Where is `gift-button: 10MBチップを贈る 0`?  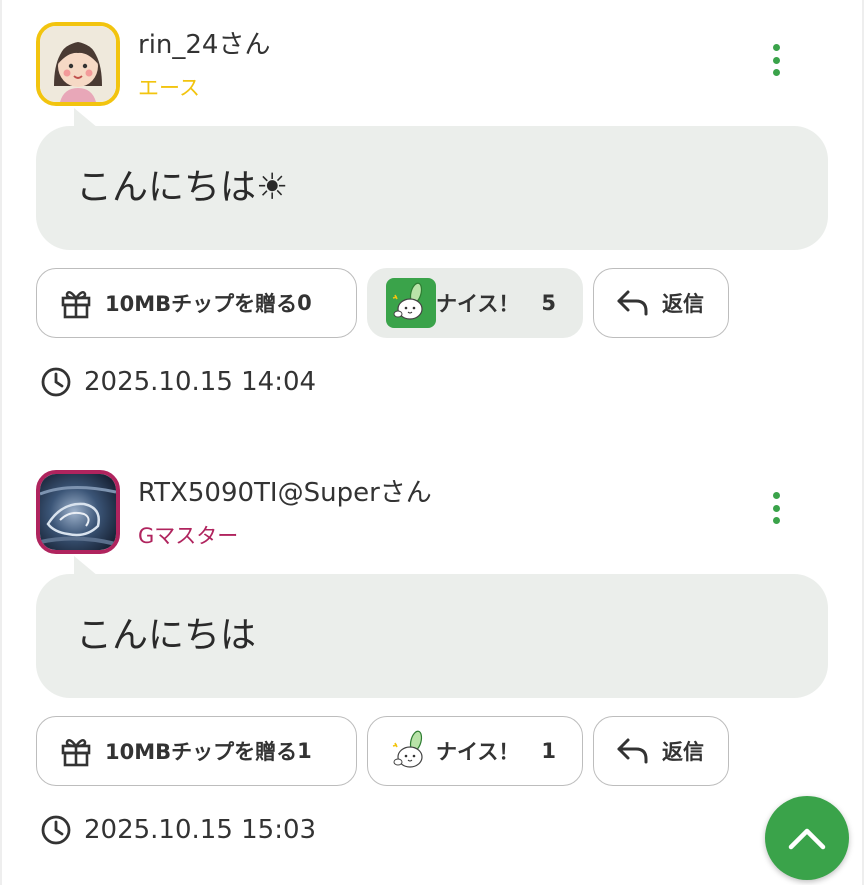 gift-button: 10MBチップを贈る 0 is located at coordinates (196, 303).